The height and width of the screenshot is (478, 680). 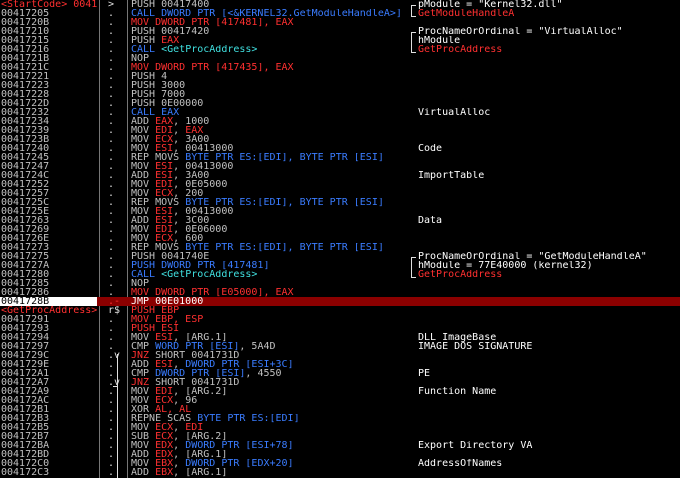 What do you see at coordinates (340, 130) in the screenshot?
I see `table-row: 00417239. MOV EDI, EAX` at bounding box center [340, 130].